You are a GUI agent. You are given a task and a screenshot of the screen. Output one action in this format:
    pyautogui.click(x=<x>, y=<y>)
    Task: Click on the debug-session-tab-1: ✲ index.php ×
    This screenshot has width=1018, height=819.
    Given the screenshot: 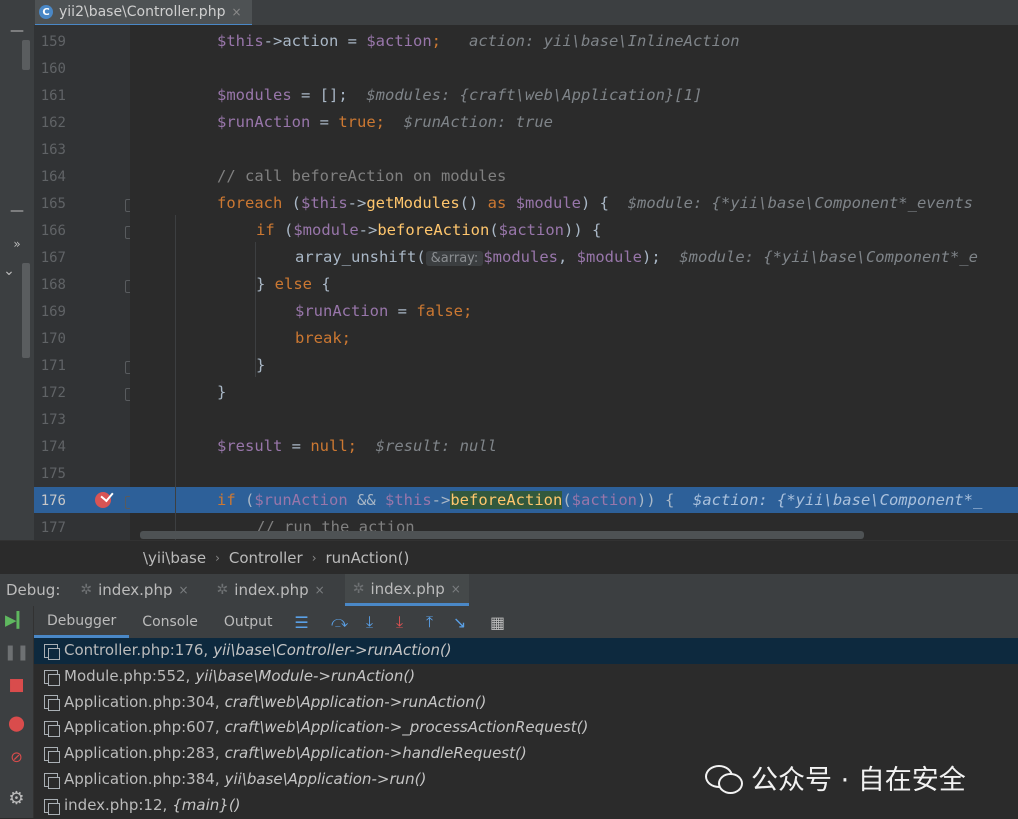 What is the action you would take?
    pyautogui.click(x=134, y=590)
    